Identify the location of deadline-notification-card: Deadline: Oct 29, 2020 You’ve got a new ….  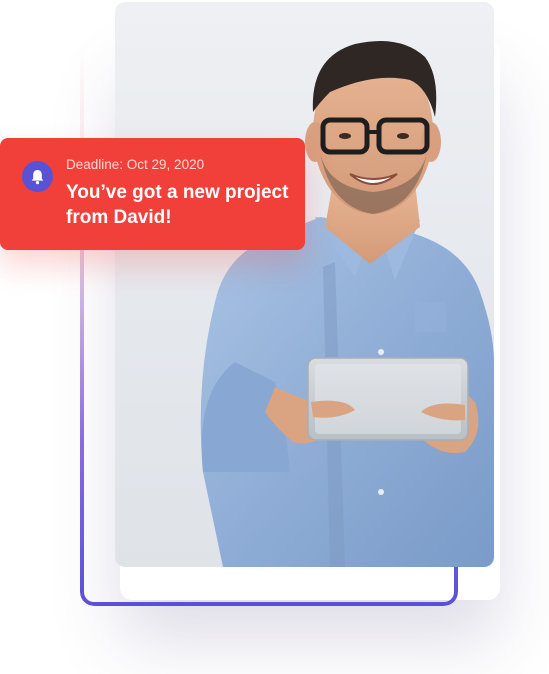
(152, 194).